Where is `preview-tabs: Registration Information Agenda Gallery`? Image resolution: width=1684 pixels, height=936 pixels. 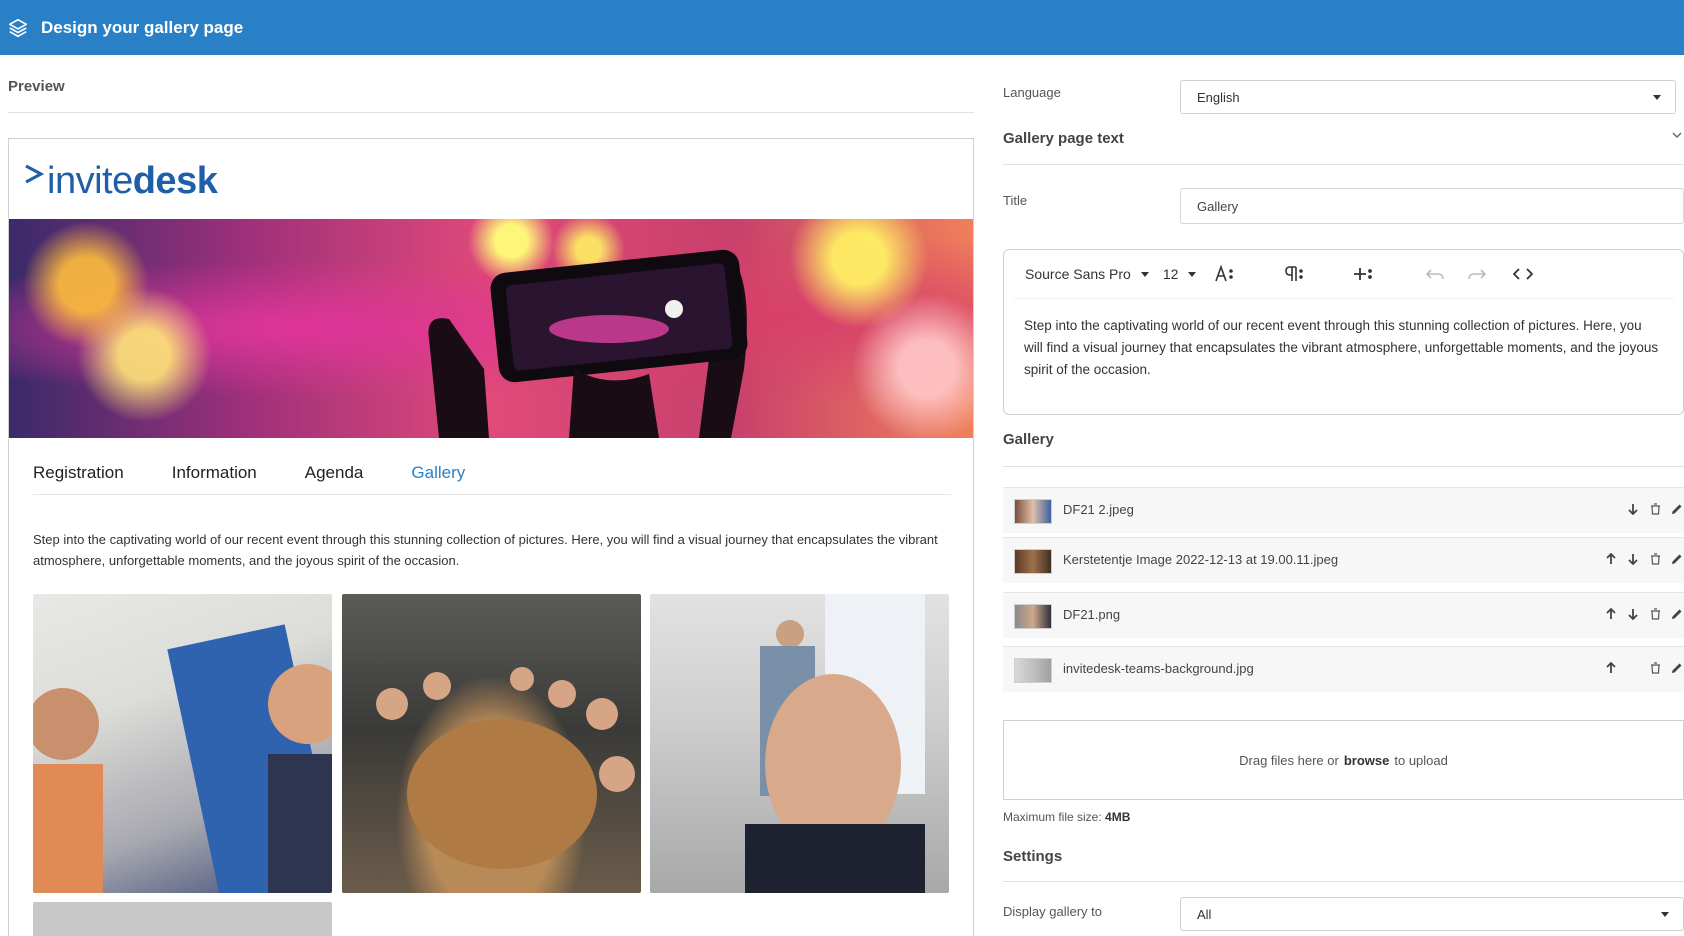
preview-tabs: Registration Information Agenda Gallery is located at coordinates (492, 473).